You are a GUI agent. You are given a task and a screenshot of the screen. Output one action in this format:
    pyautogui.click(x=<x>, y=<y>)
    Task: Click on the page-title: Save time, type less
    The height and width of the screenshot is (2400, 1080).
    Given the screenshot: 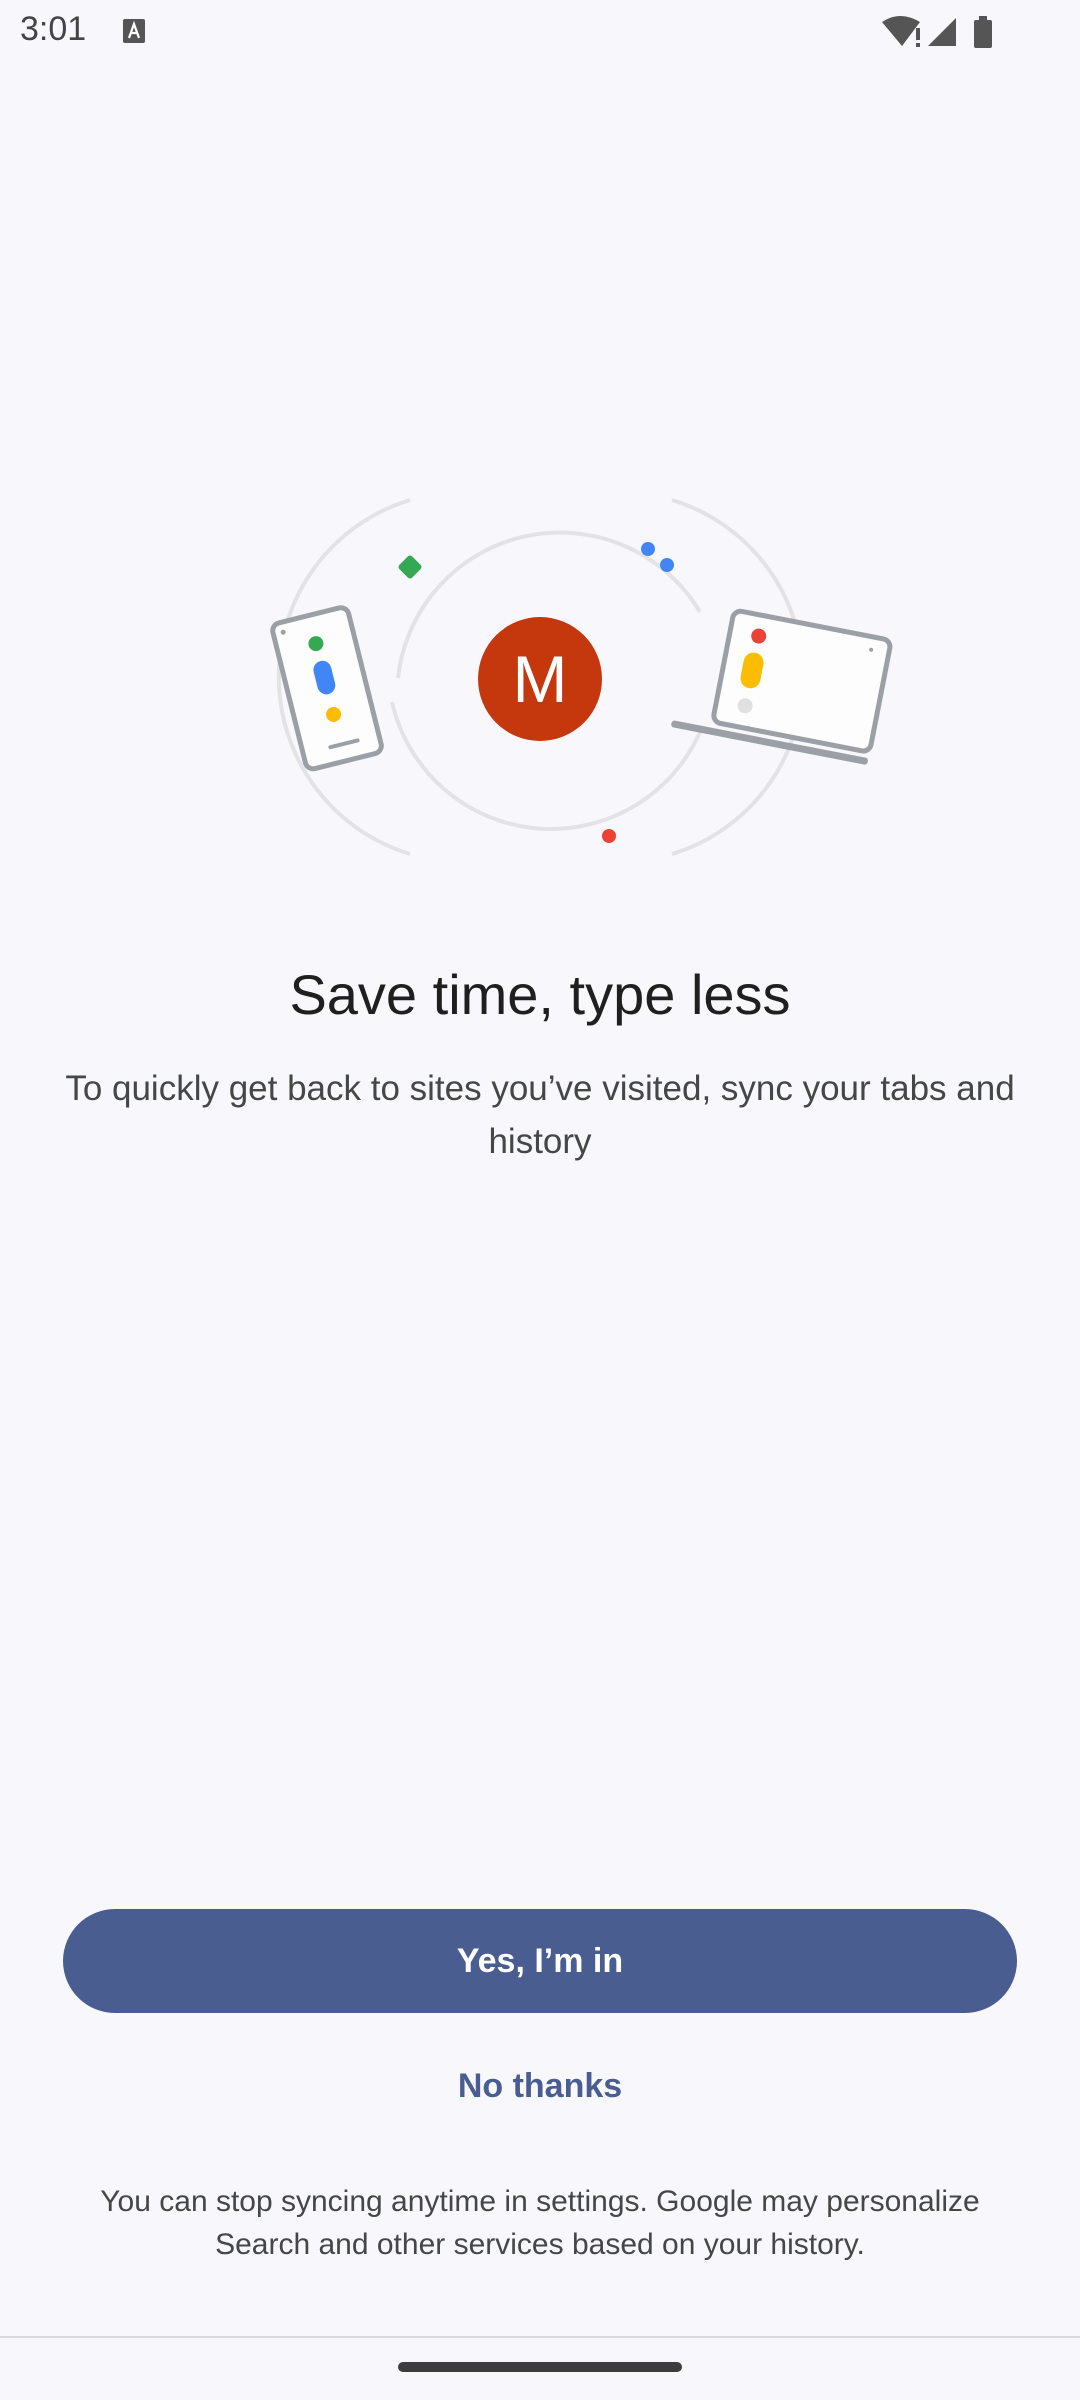 What is the action you would take?
    pyautogui.click(x=540, y=994)
    